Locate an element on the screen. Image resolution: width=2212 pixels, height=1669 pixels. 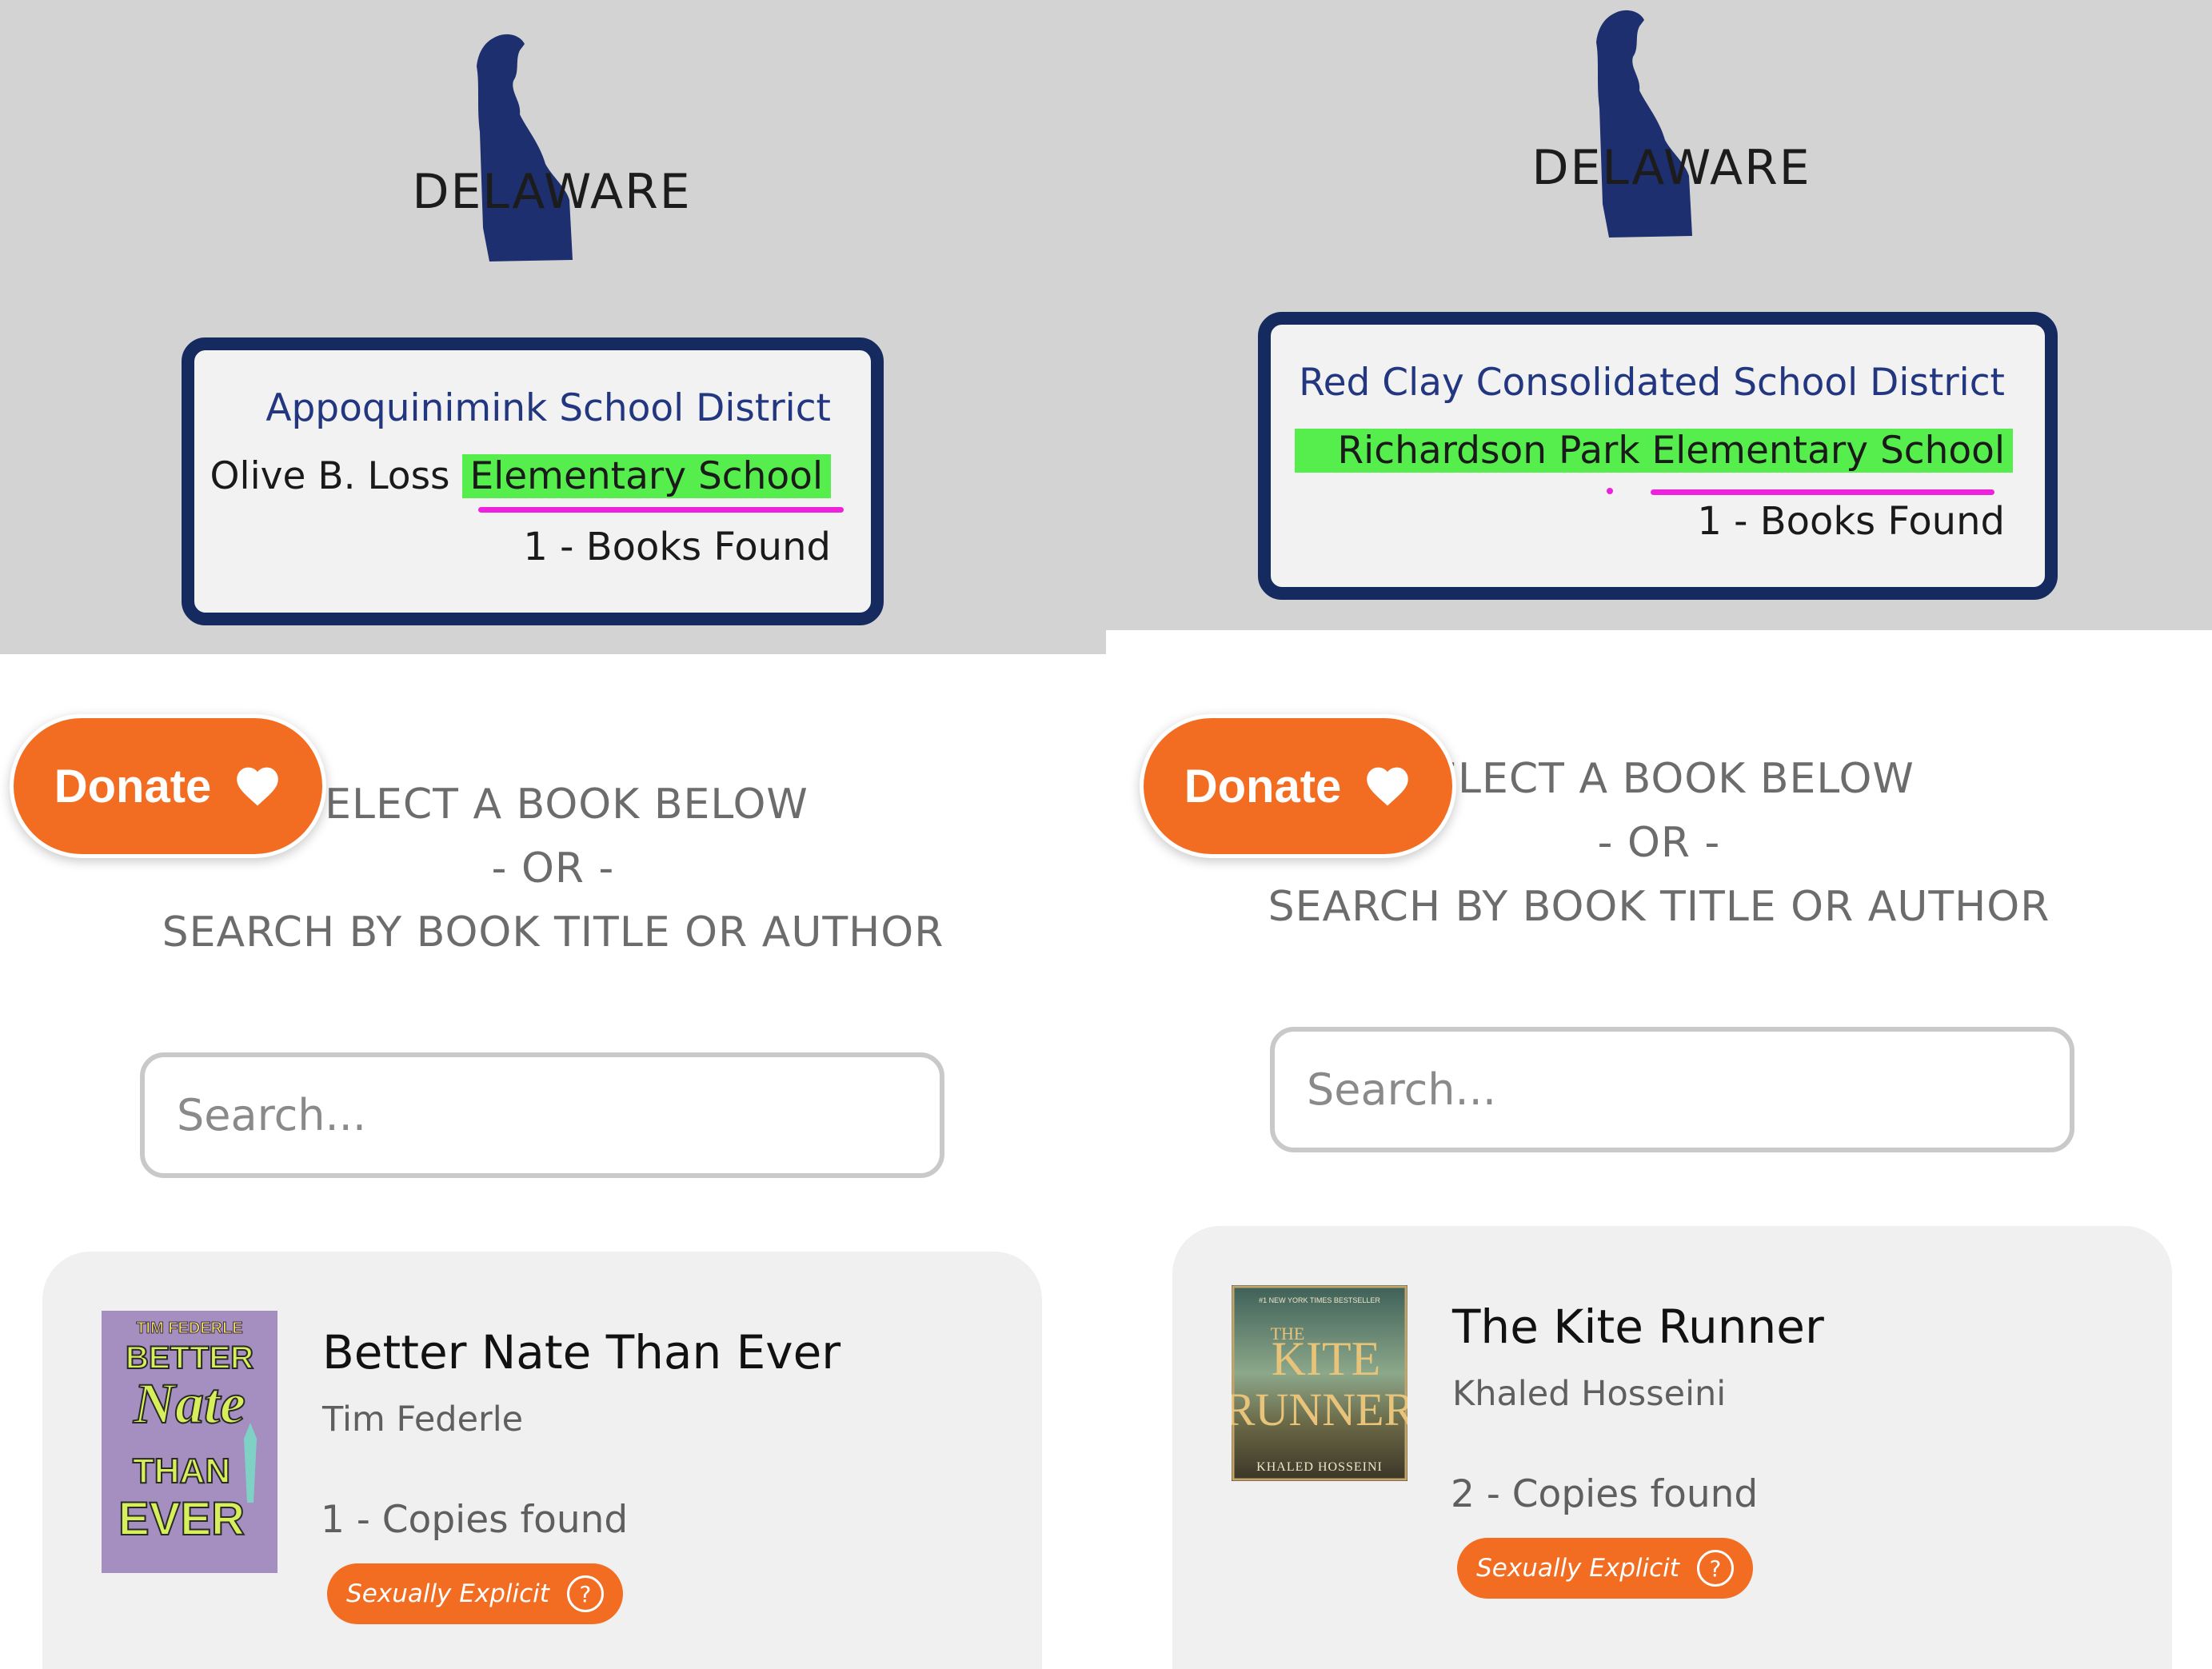
cover-line-3: RUNNER is located at coordinates (1319, 1409).